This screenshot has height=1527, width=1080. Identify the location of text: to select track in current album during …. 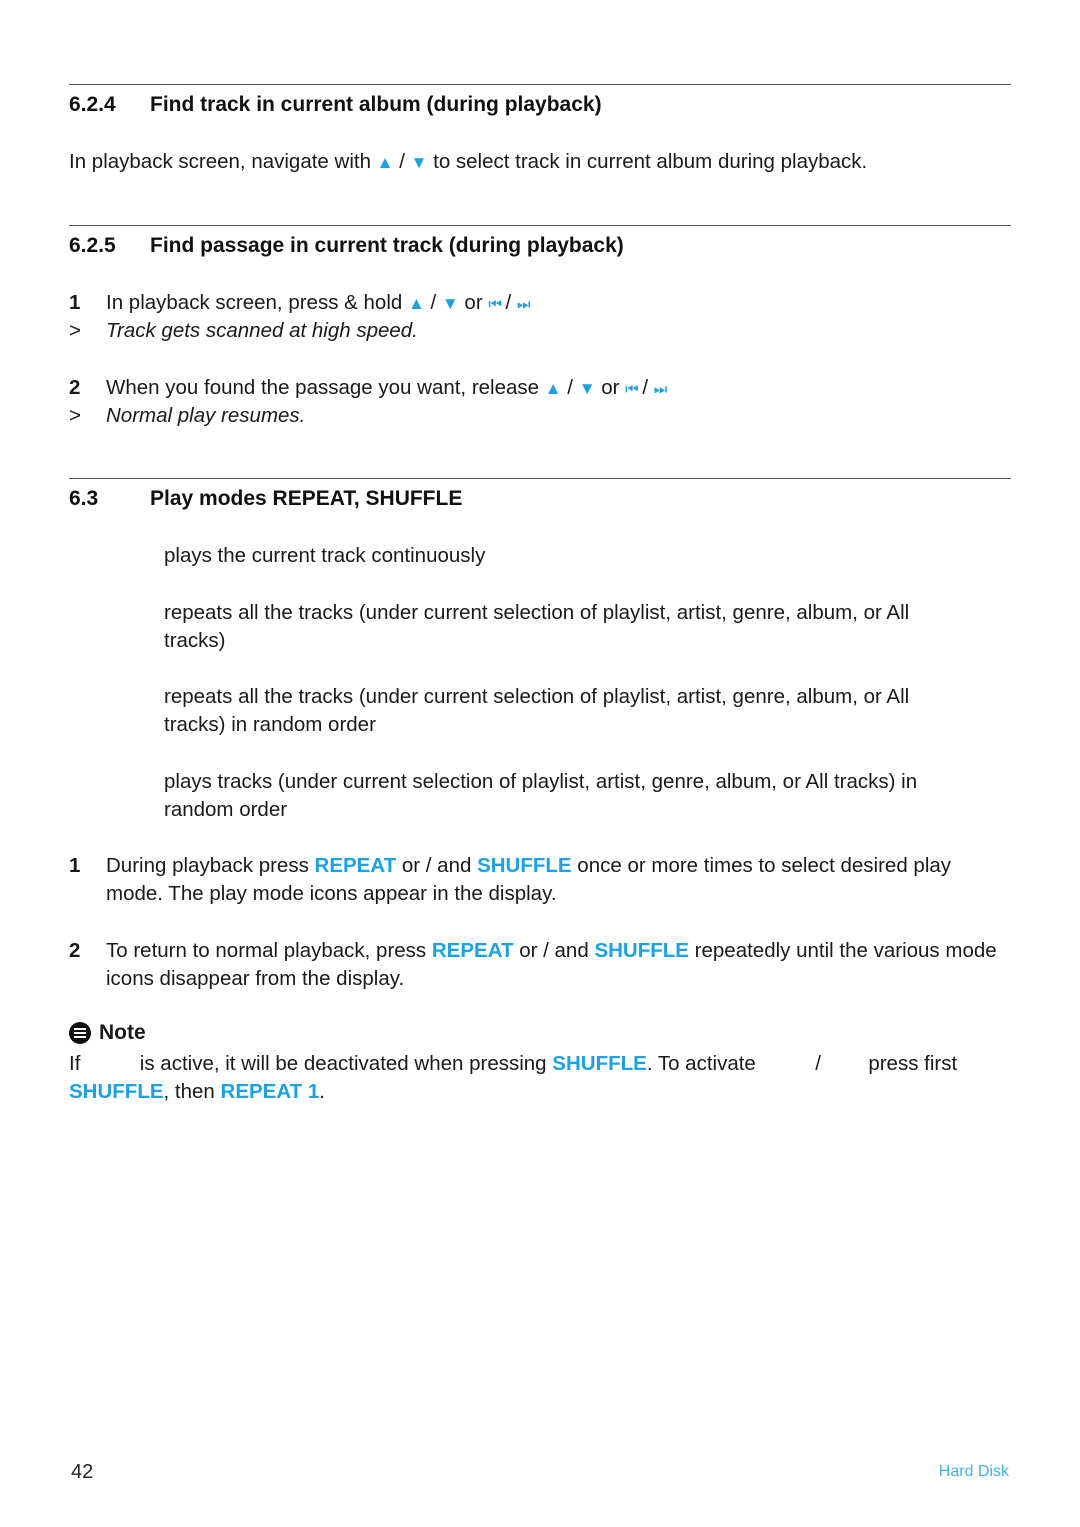
(647, 161).